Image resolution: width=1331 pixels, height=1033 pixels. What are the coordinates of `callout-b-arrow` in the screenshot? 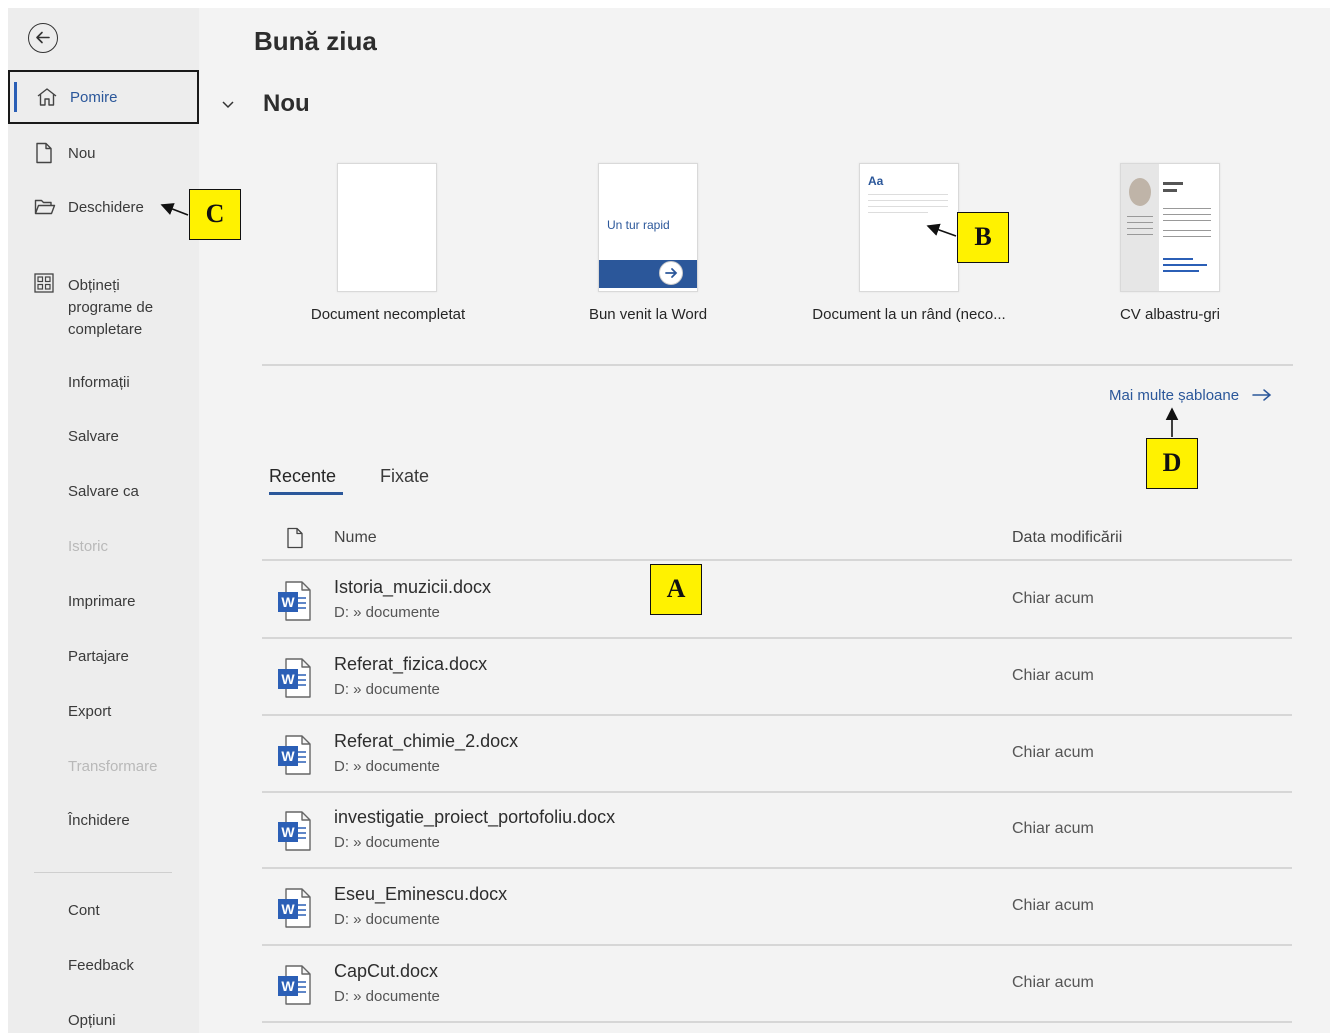 It's located at (941, 230).